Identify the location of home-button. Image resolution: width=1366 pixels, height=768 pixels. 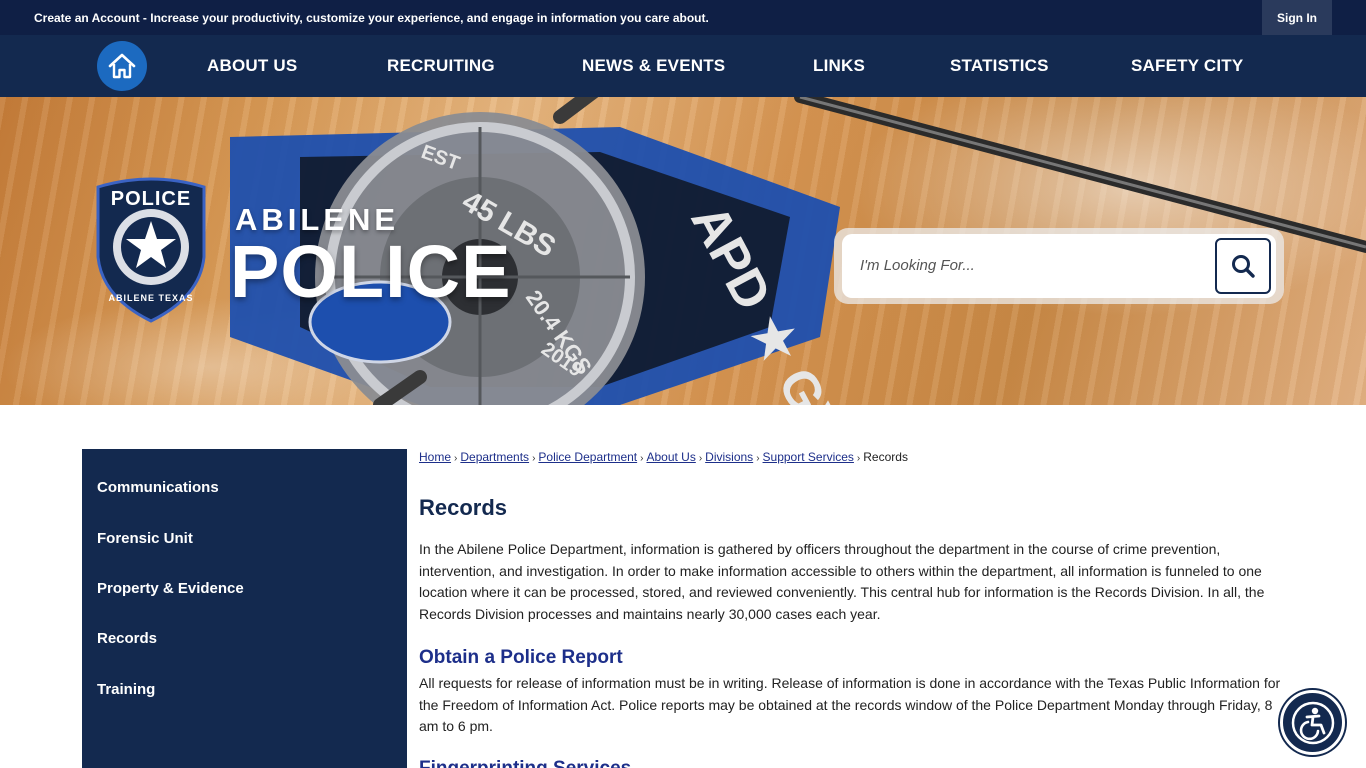
(122, 66).